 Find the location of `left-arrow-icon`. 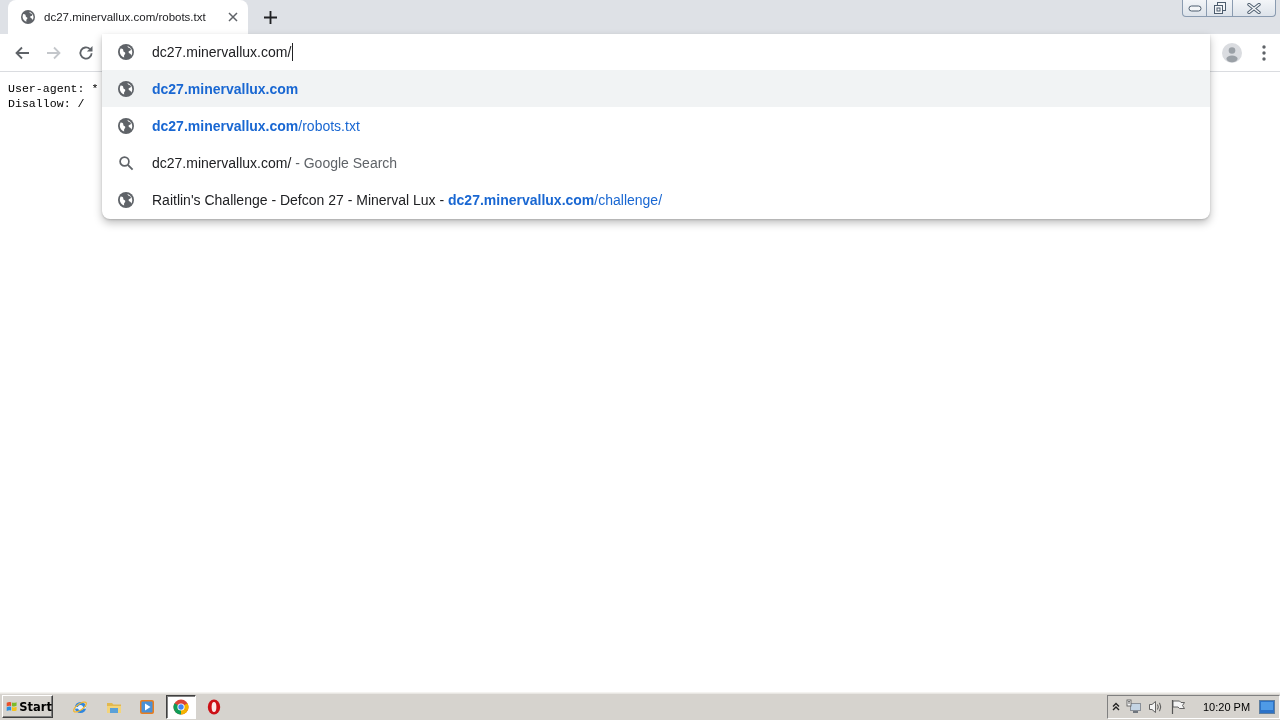

left-arrow-icon is located at coordinates (22, 52).